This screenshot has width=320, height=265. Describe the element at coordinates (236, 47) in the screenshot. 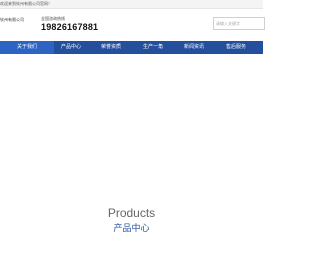

I see `nav-item-service: 售后服务` at that location.